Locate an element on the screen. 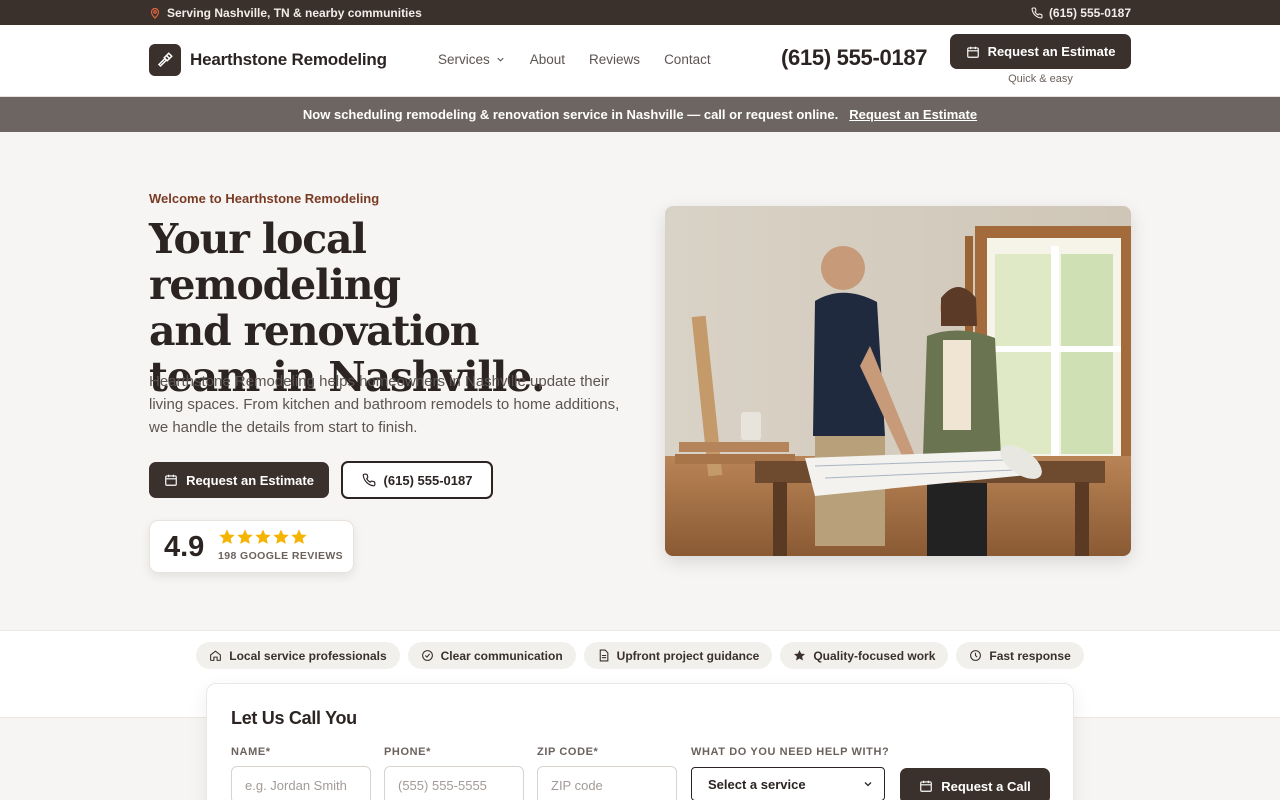  trust-chip: Quality-focused work is located at coordinates (864, 655).